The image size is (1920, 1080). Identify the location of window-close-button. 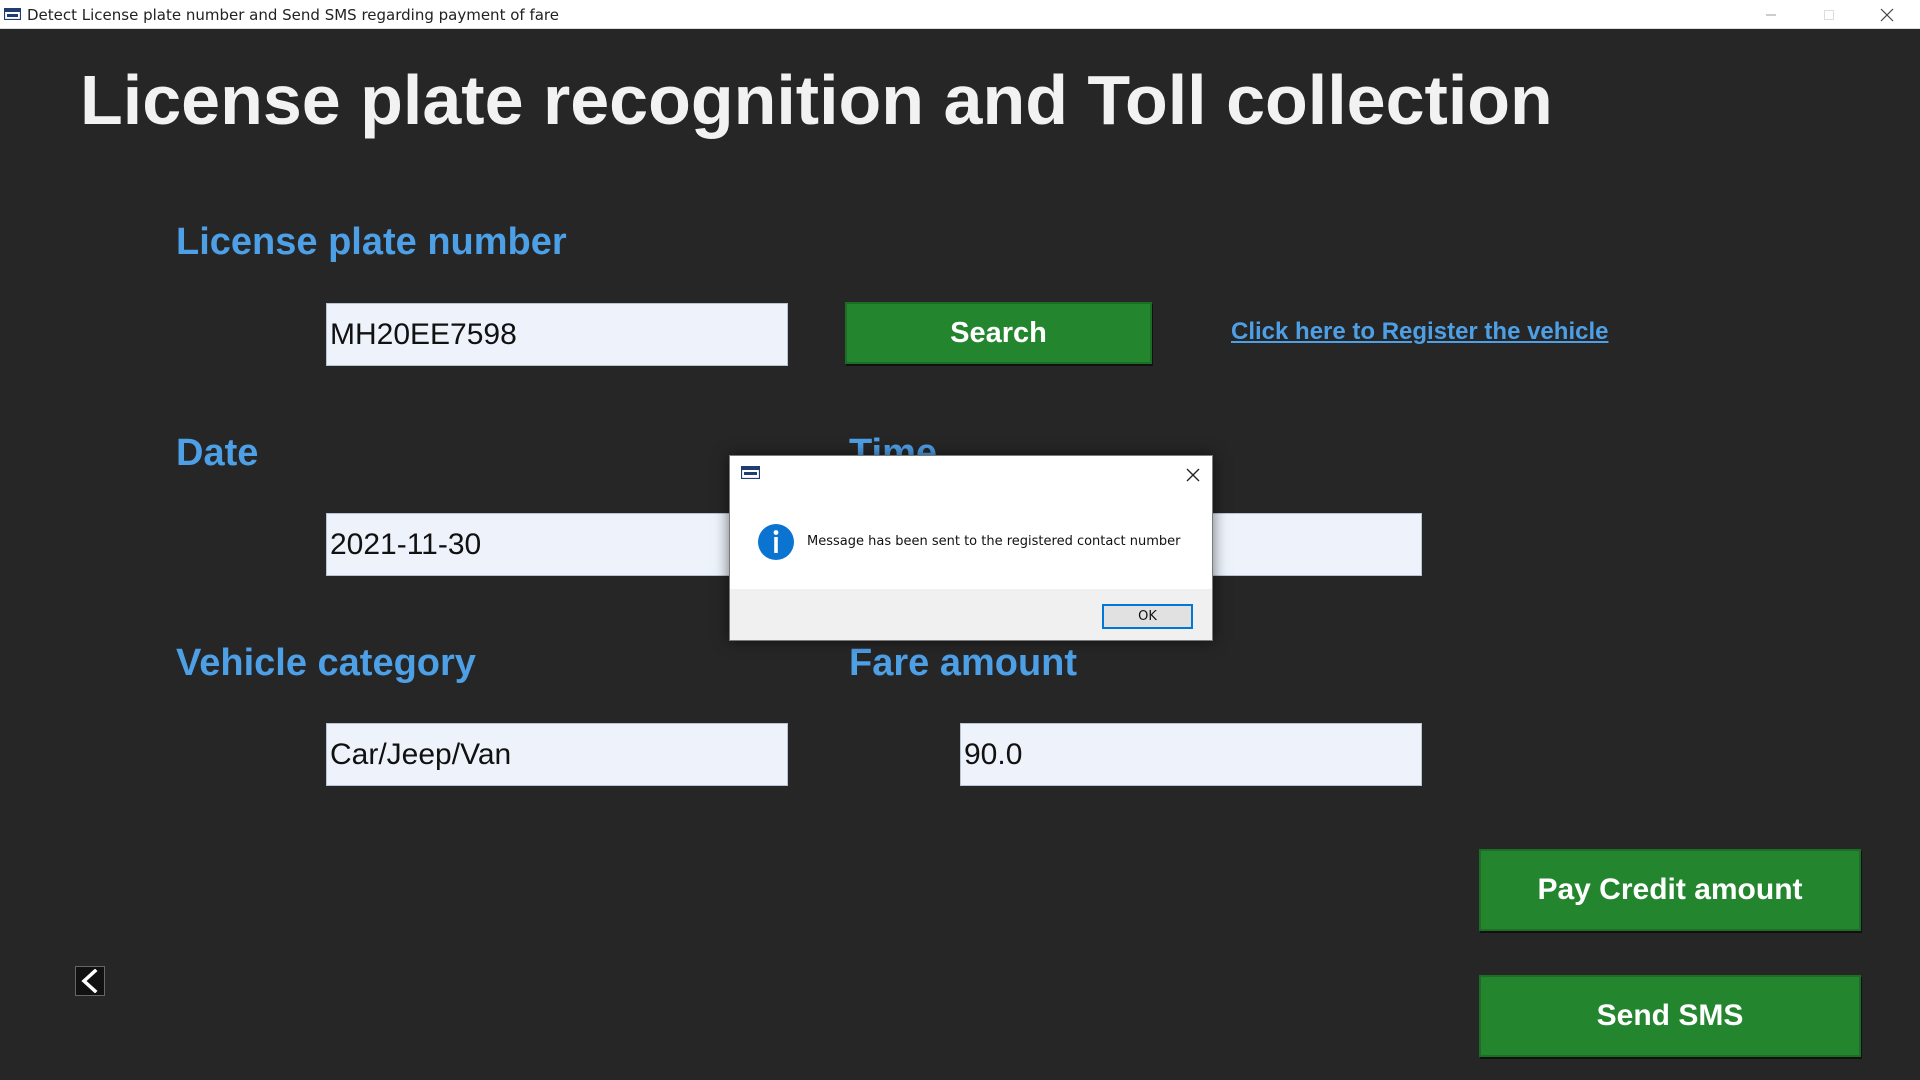
(1887, 14).